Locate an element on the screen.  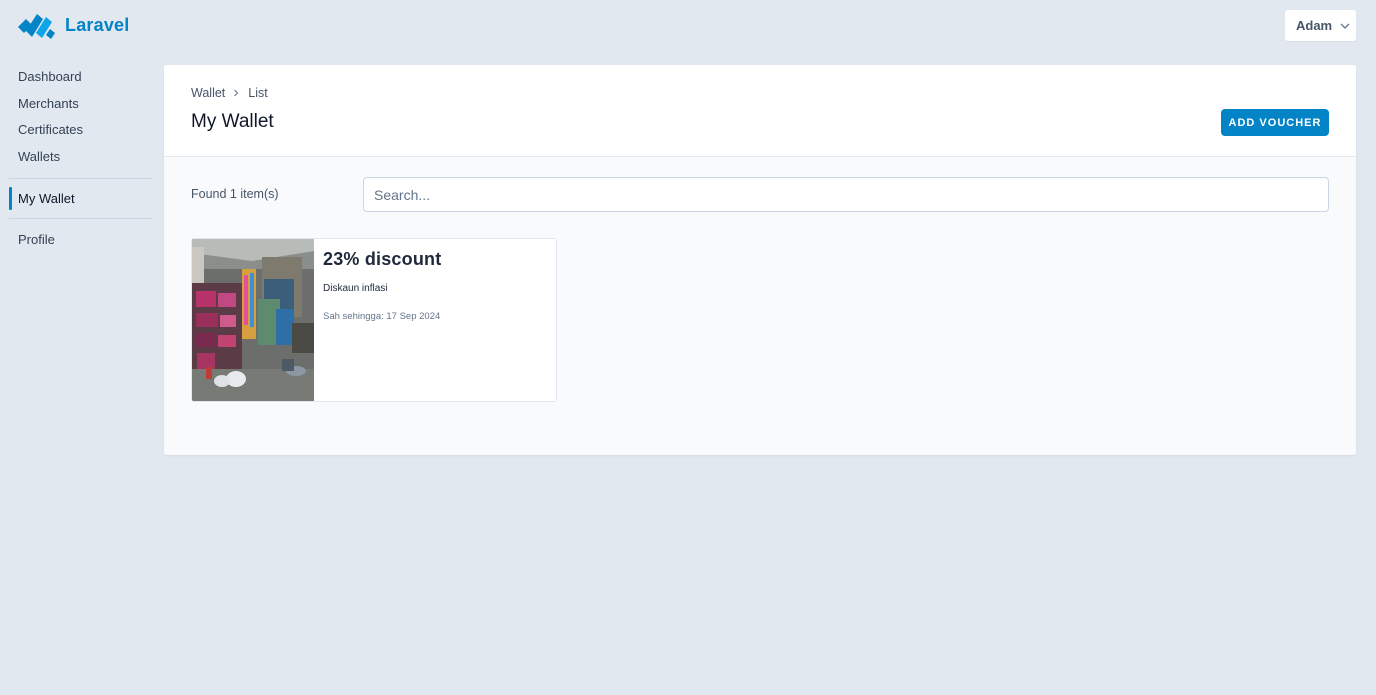
add-voucher-button: ADD VOUCHER is located at coordinates (1275, 122).